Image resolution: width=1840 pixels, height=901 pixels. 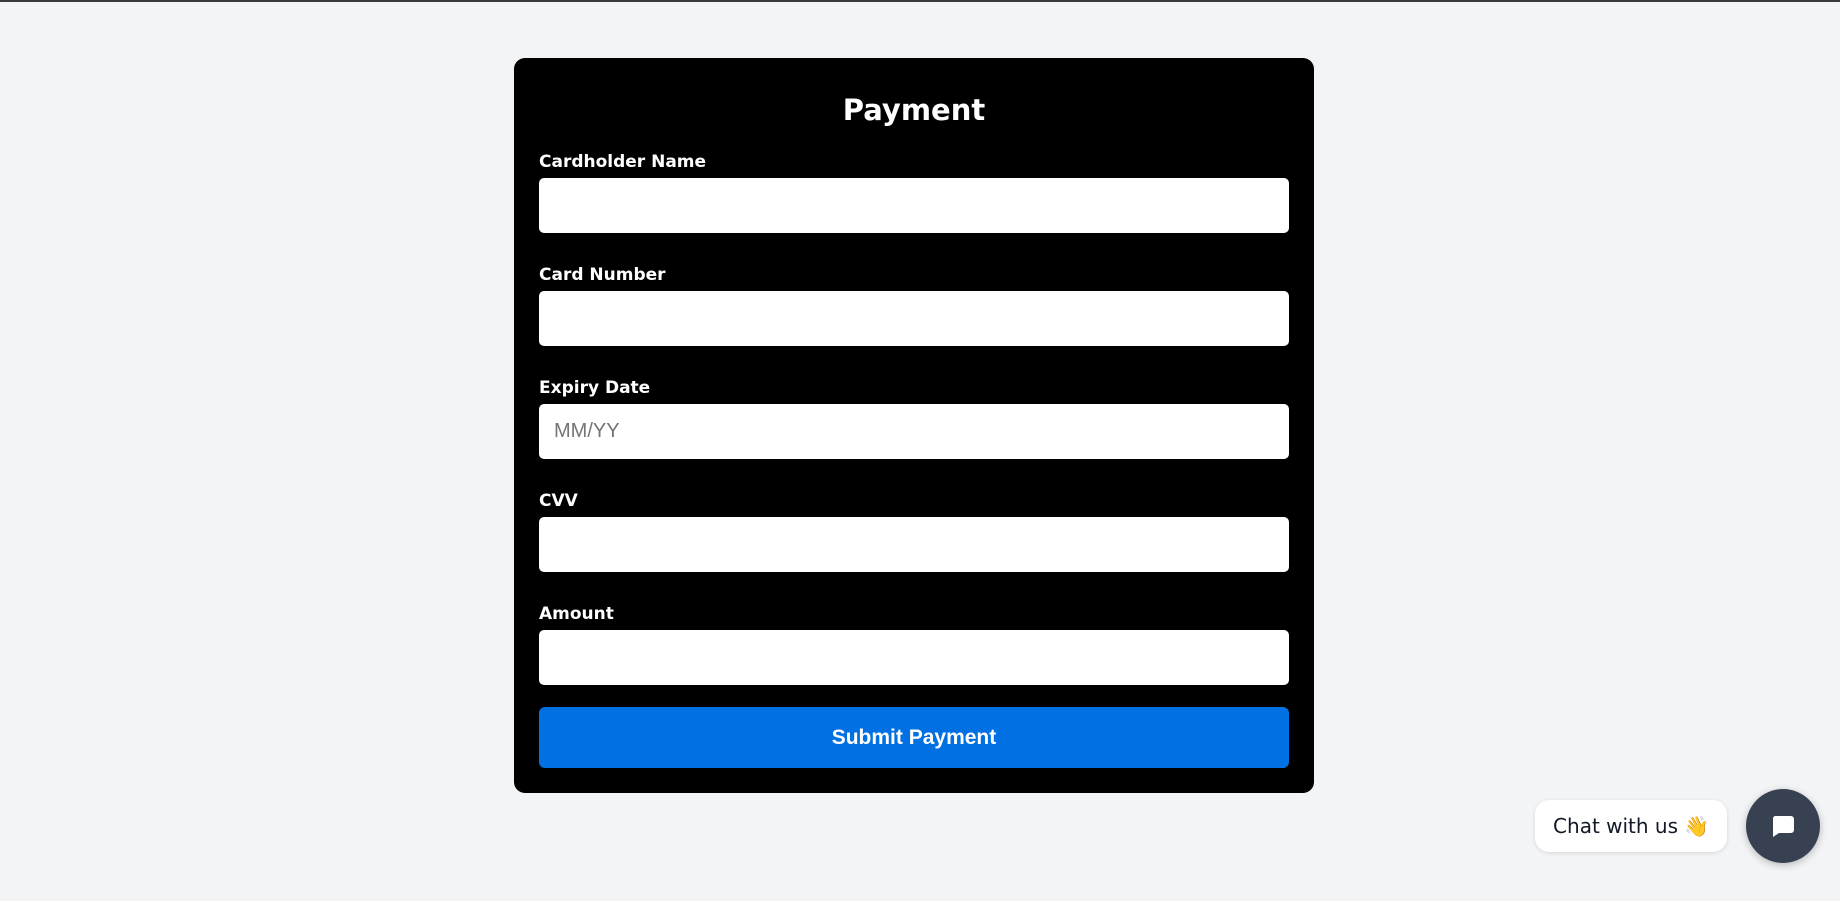 I want to click on chat-with-us-bubble: Chat with us 👋, so click(x=1631, y=826).